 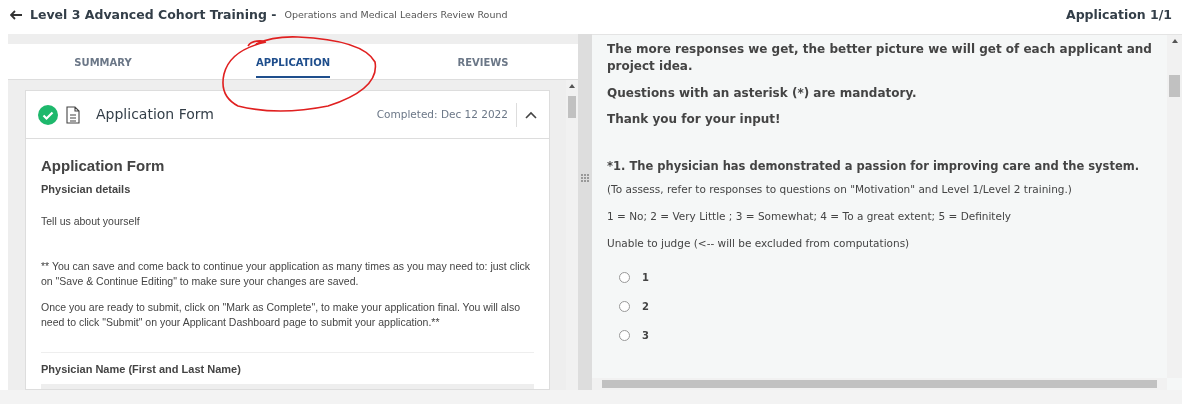 What do you see at coordinates (442, 114) in the screenshot?
I see `completion-date: Completed: Dec 12 2022` at bounding box center [442, 114].